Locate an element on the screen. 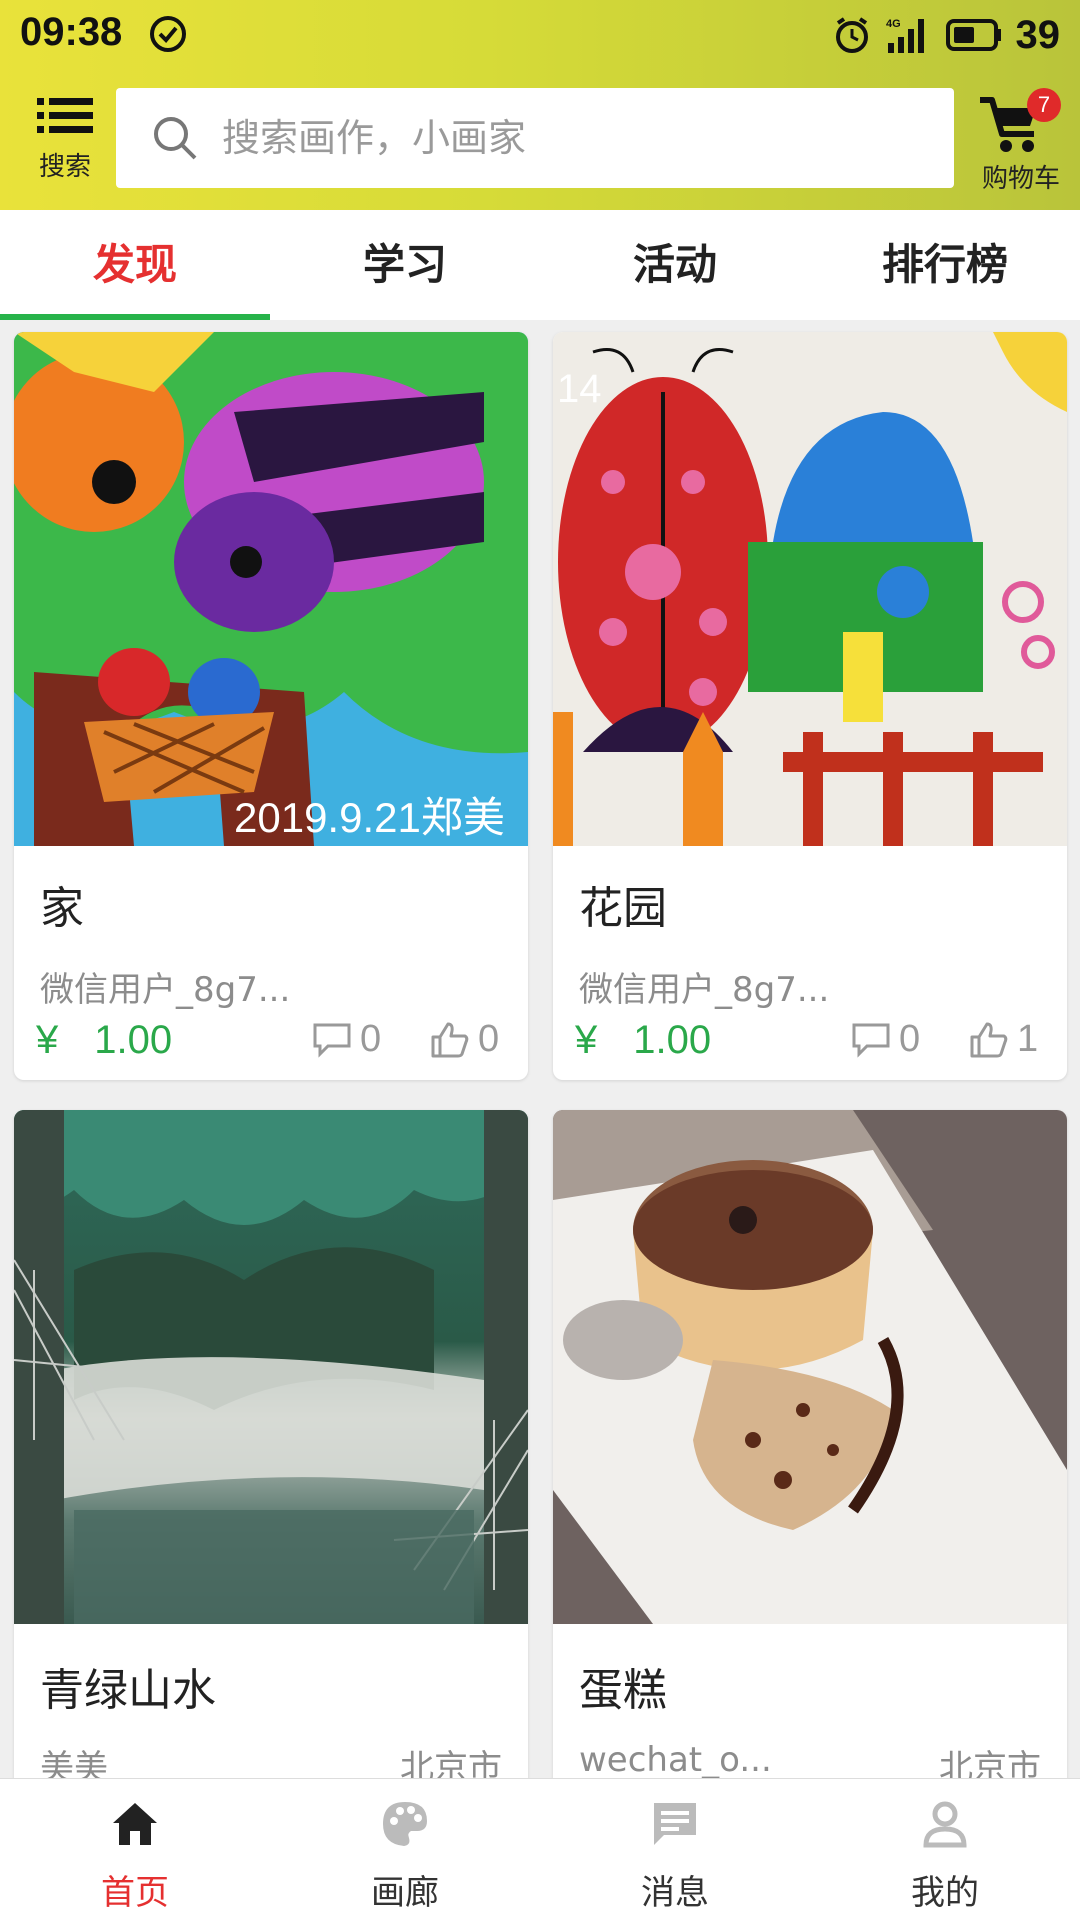 This screenshot has width=1080, height=1920. artwork-image: 14 is located at coordinates (810, 589).